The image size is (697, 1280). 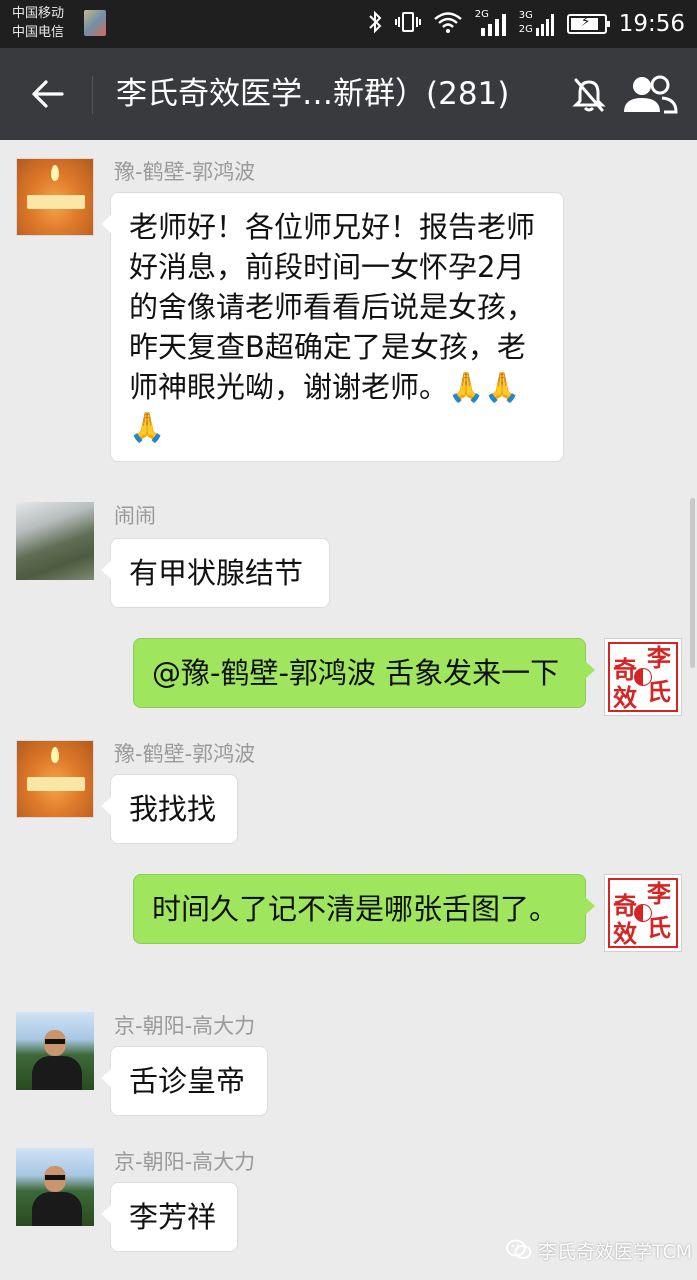 I want to click on message-bubble: 舌诊皇帝, so click(x=184, y=1081).